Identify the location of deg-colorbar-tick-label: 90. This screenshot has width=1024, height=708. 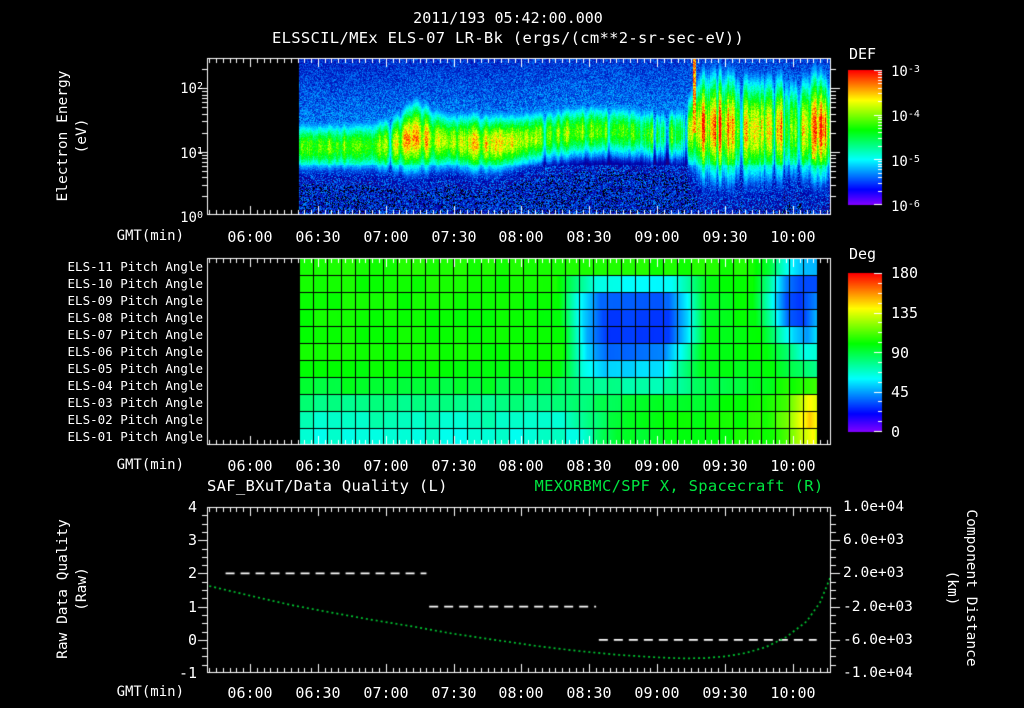
(900, 352).